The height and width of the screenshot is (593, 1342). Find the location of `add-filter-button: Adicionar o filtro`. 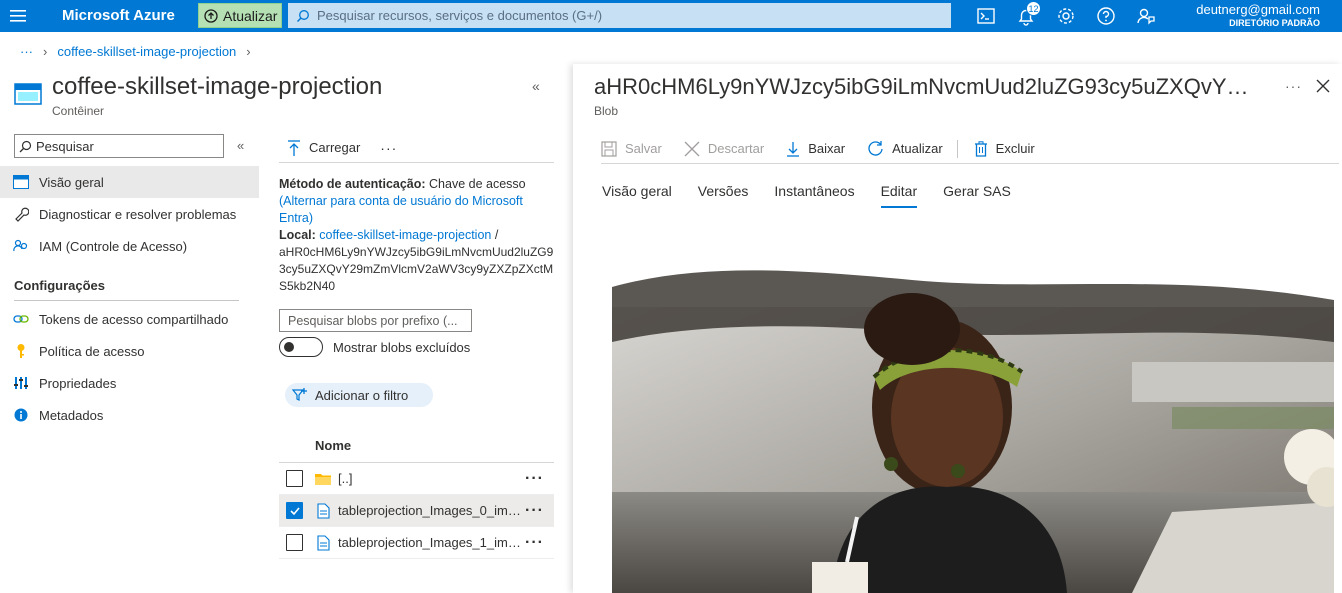

add-filter-button: Adicionar o filtro is located at coordinates (359, 395).